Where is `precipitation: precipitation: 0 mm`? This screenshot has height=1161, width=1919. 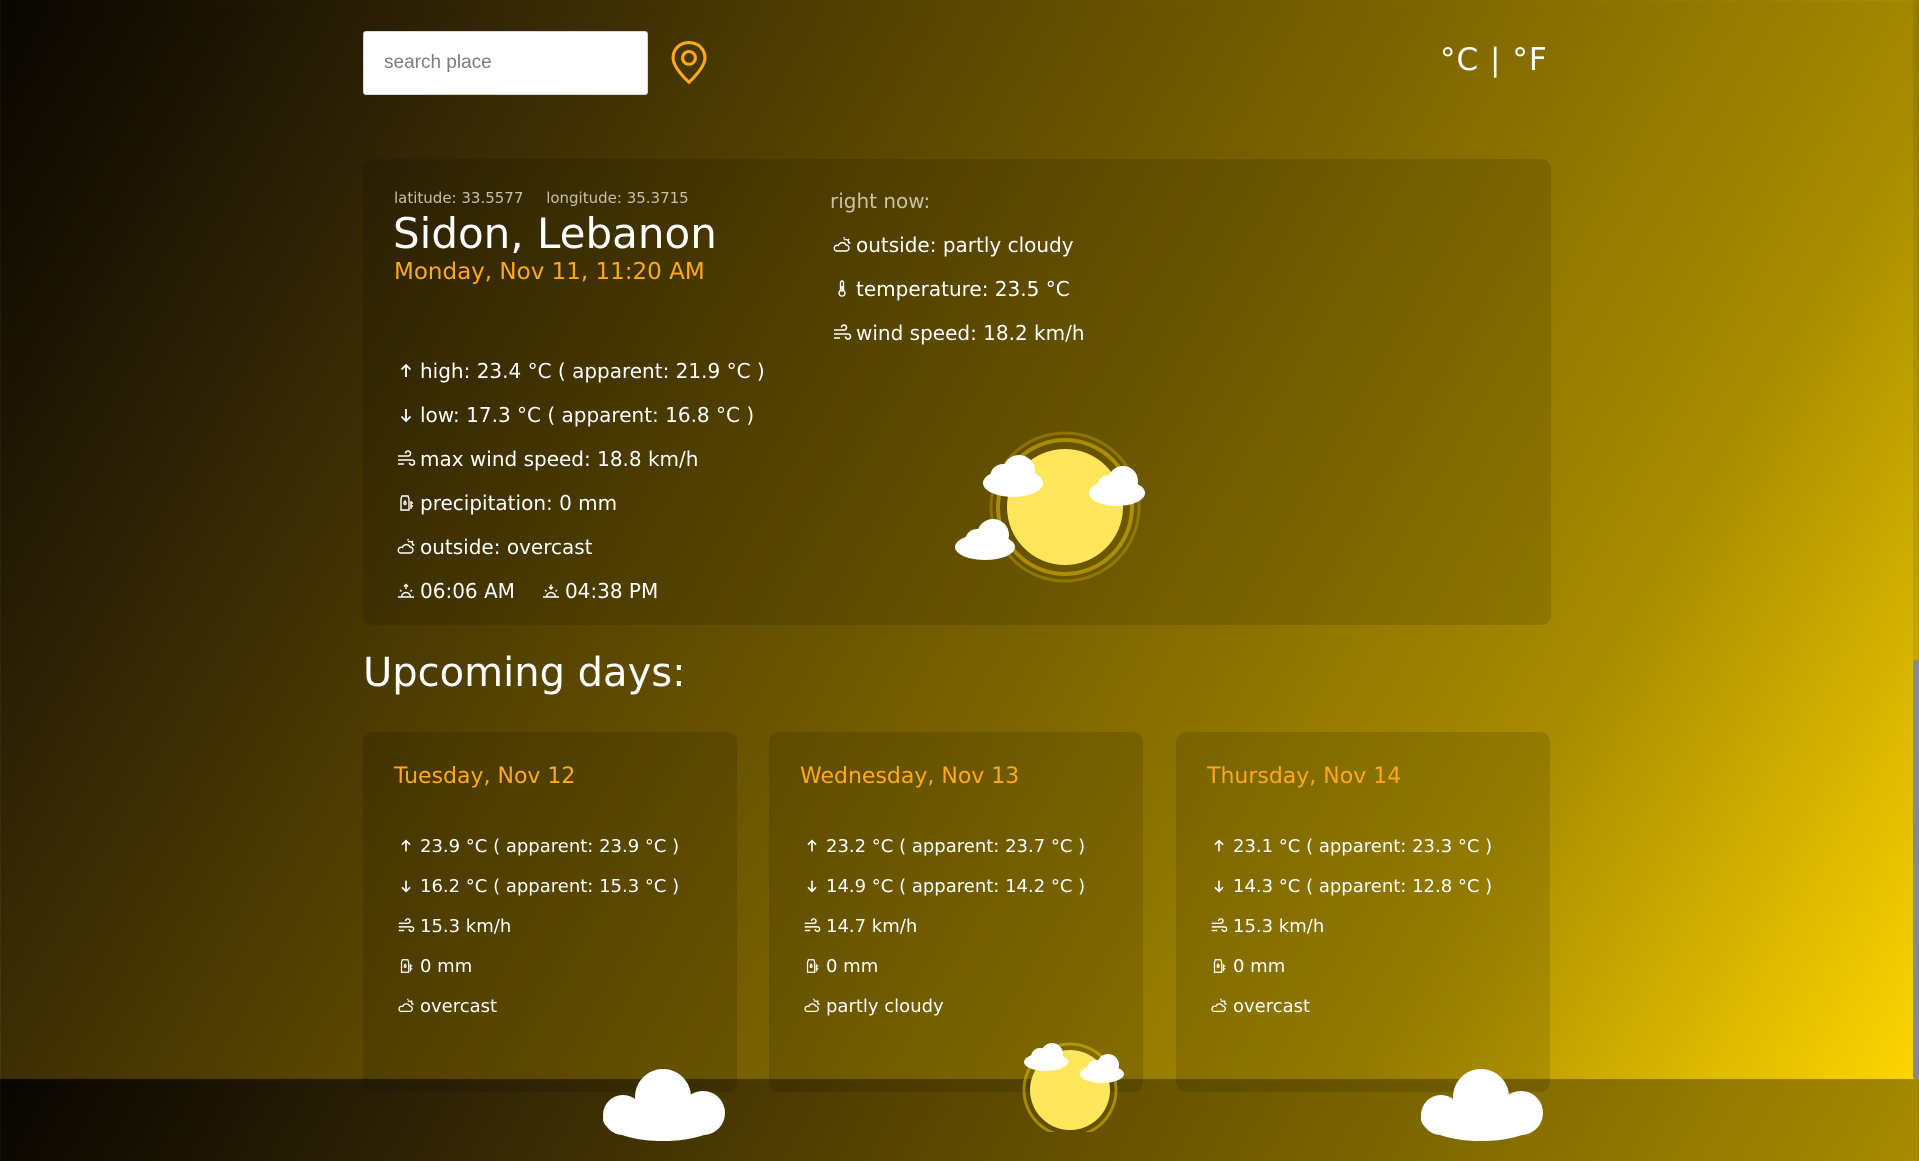
precipitation: precipitation: 0 mm is located at coordinates (519, 503).